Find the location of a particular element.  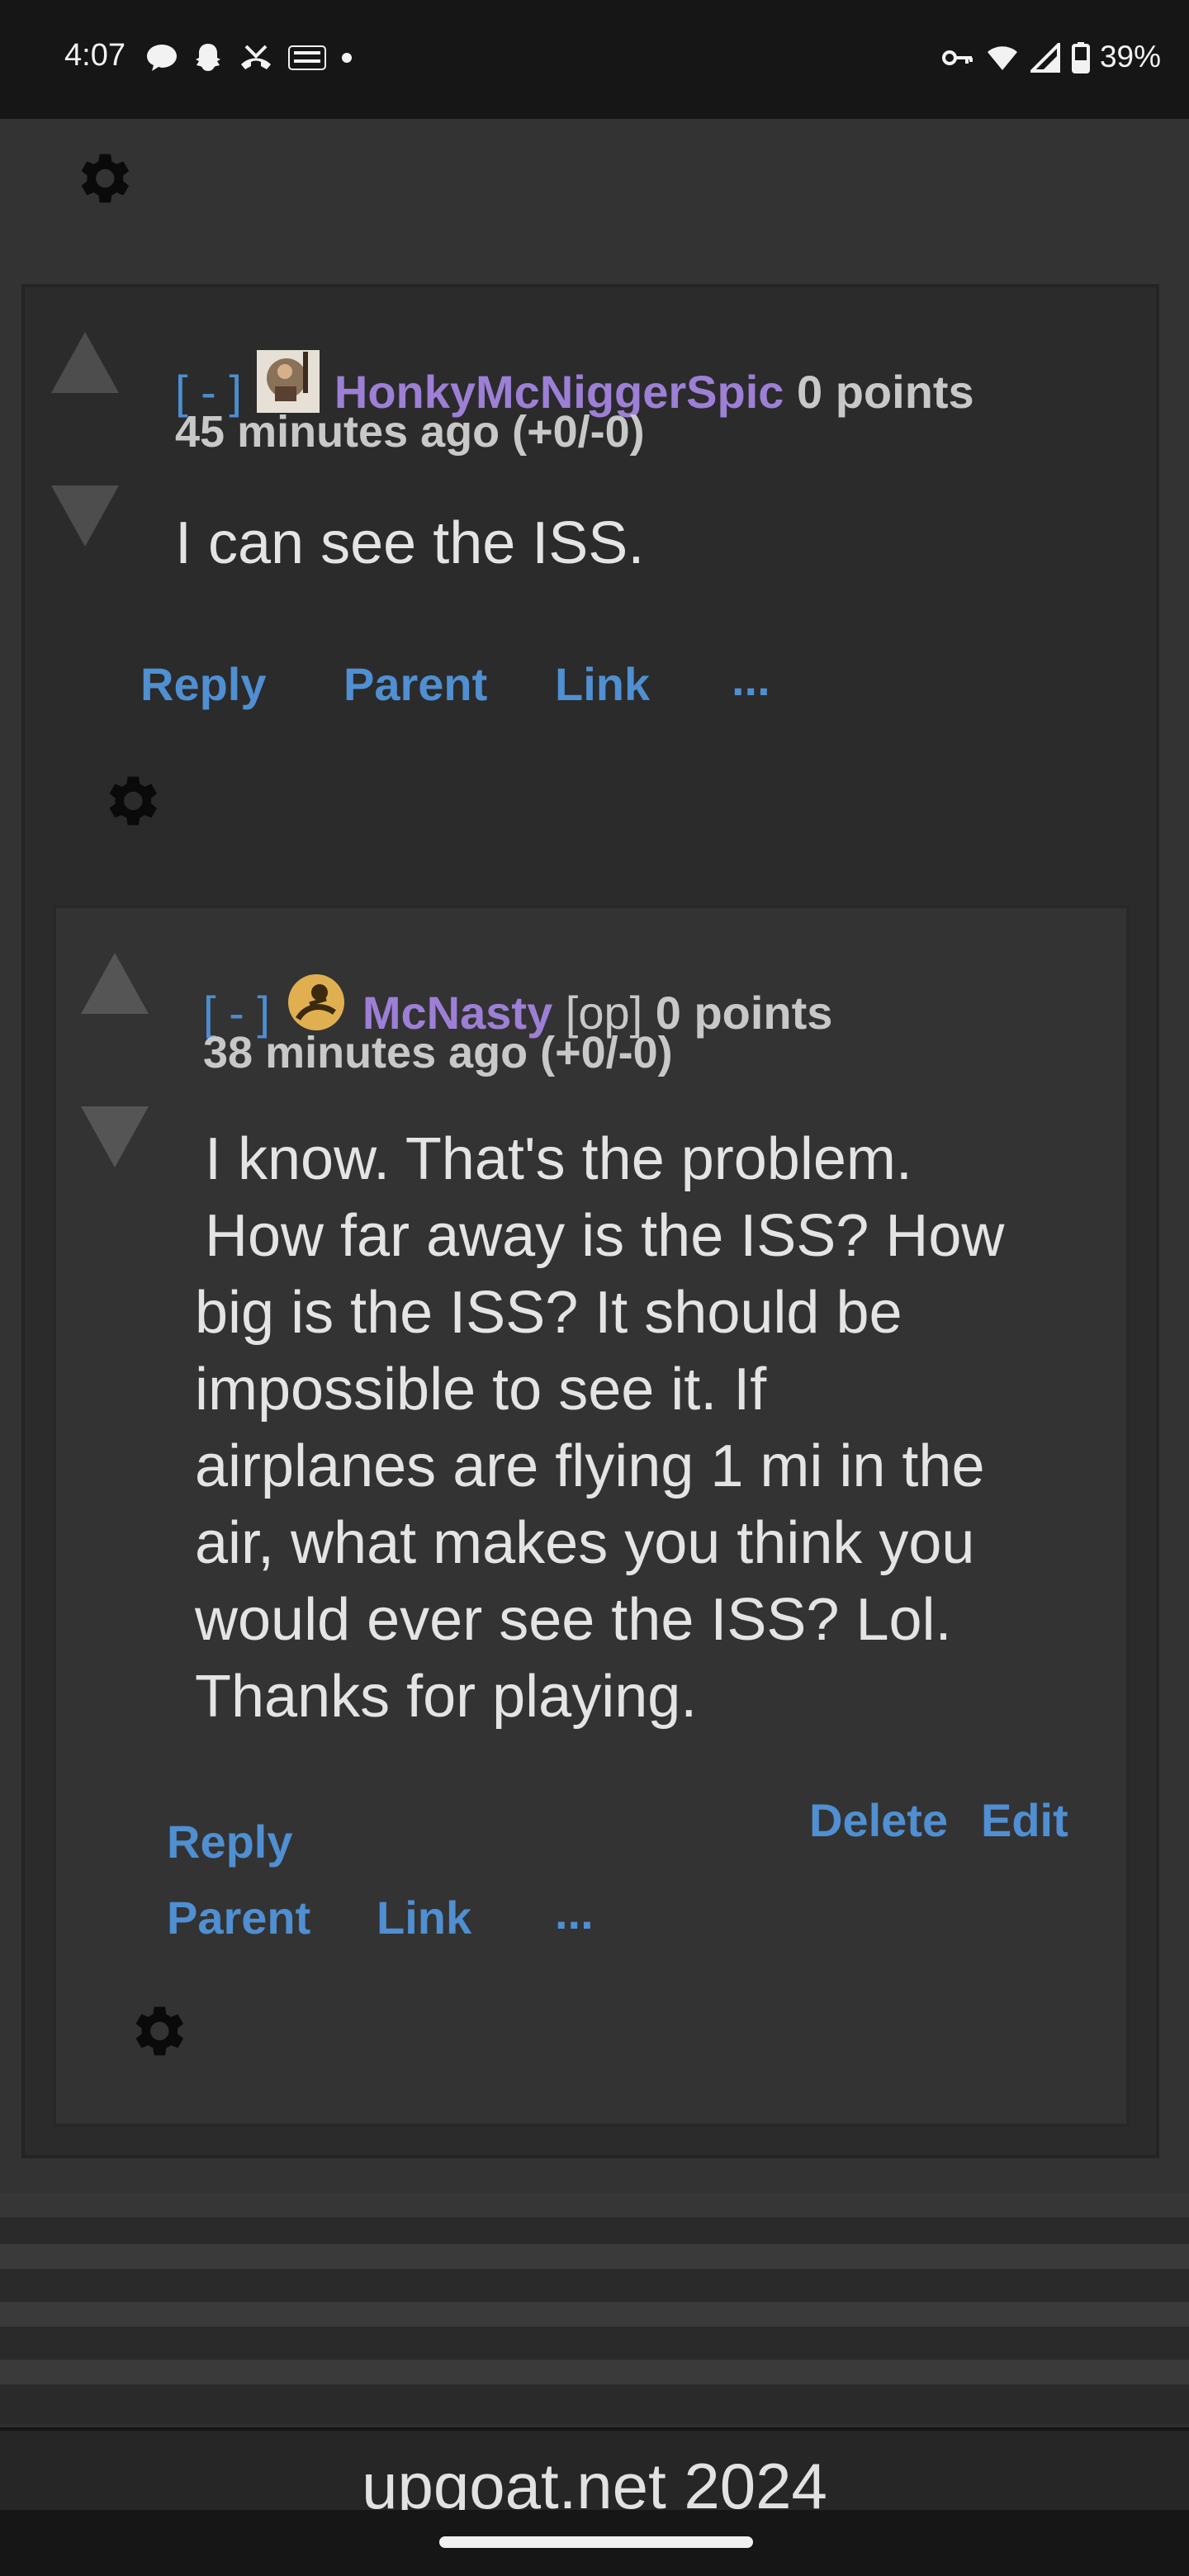

comment-body: I can see the ISS. is located at coordinates (410, 543).